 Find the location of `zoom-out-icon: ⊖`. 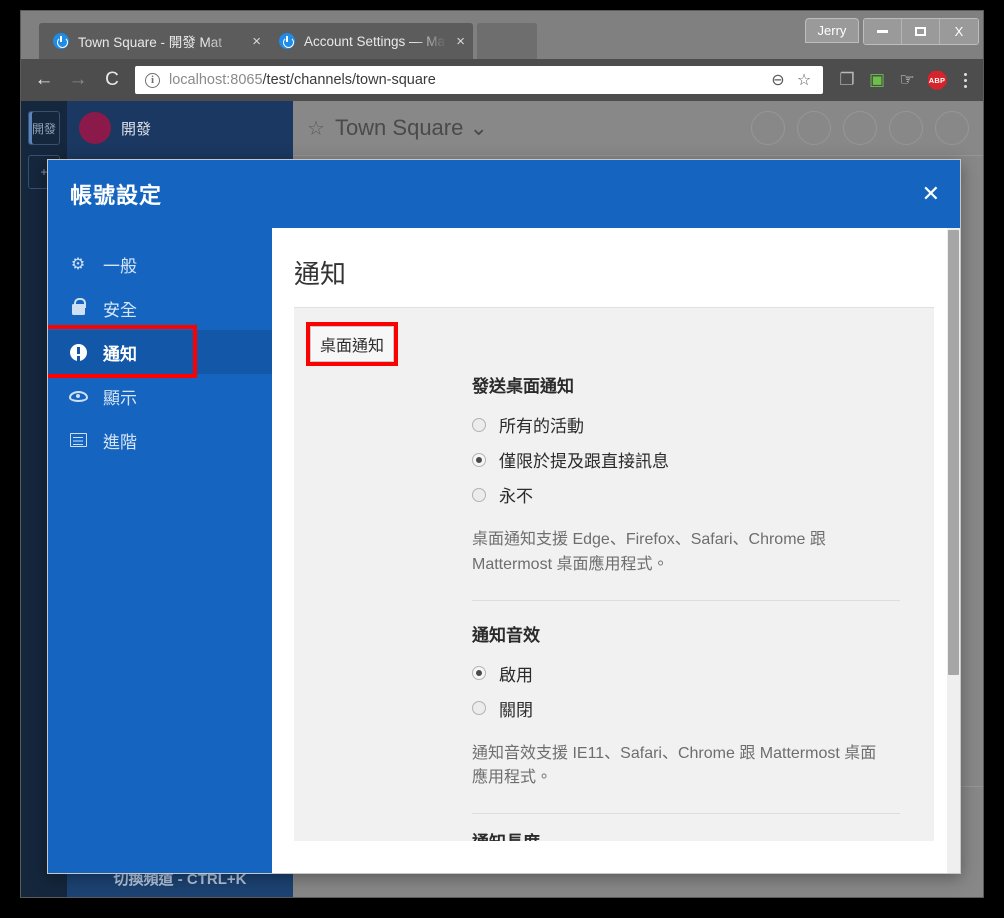

zoom-out-icon: ⊖ is located at coordinates (778, 80).